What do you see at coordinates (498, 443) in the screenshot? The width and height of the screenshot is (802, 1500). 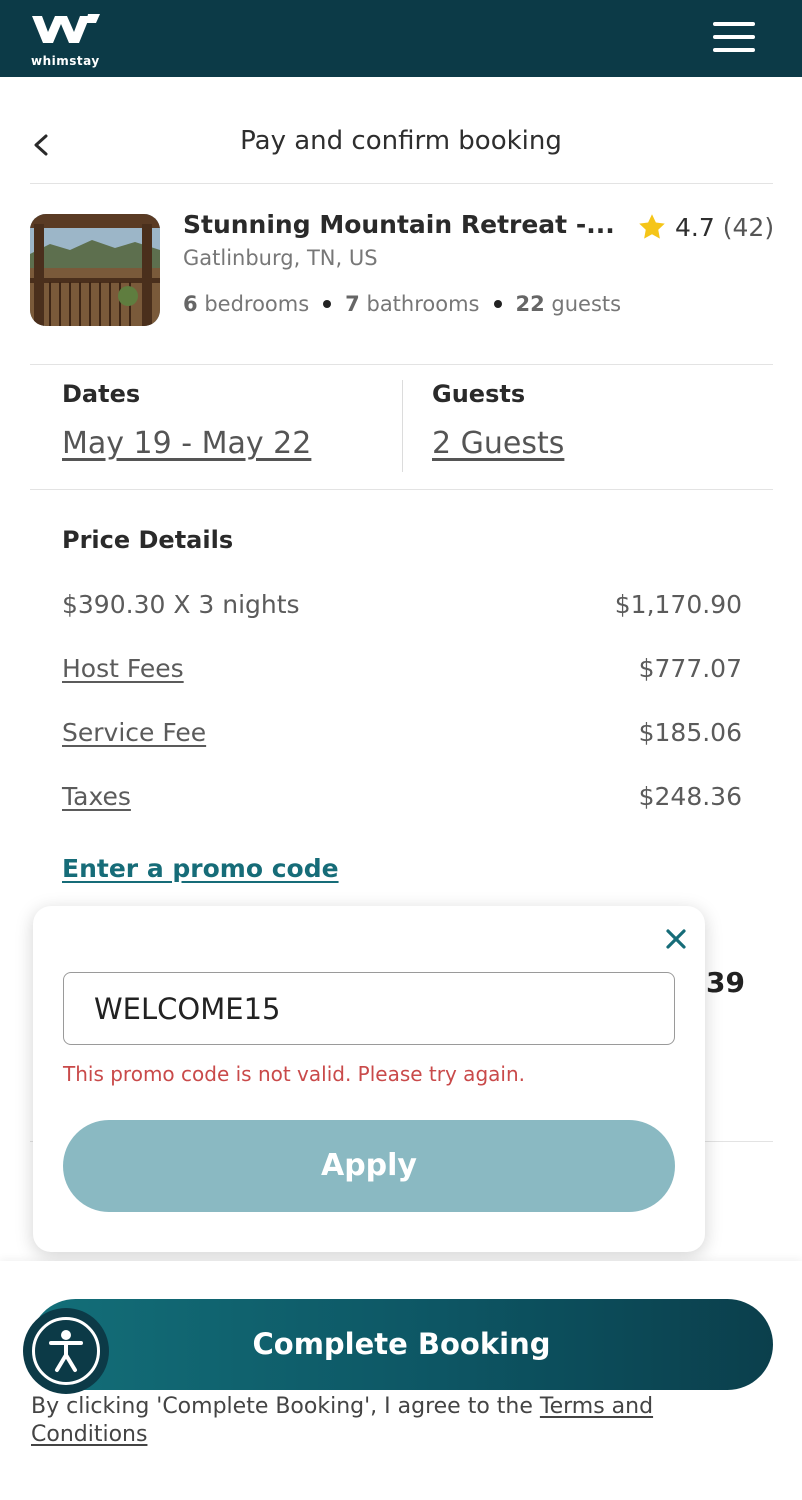 I see `guests-link: 2 Guests` at bounding box center [498, 443].